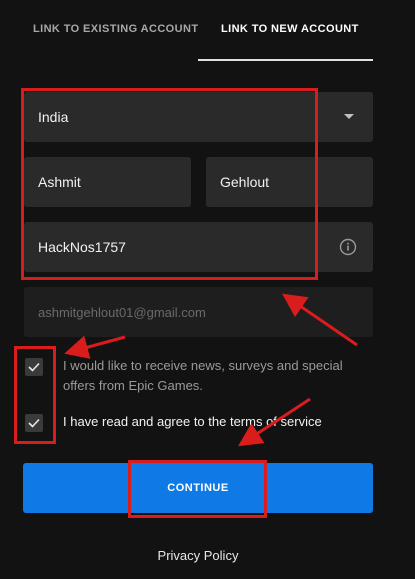 Image resolution: width=415 pixels, height=579 pixels. Describe the element at coordinates (107, 182) in the screenshot. I see `first-name-field: Ashmit` at that location.